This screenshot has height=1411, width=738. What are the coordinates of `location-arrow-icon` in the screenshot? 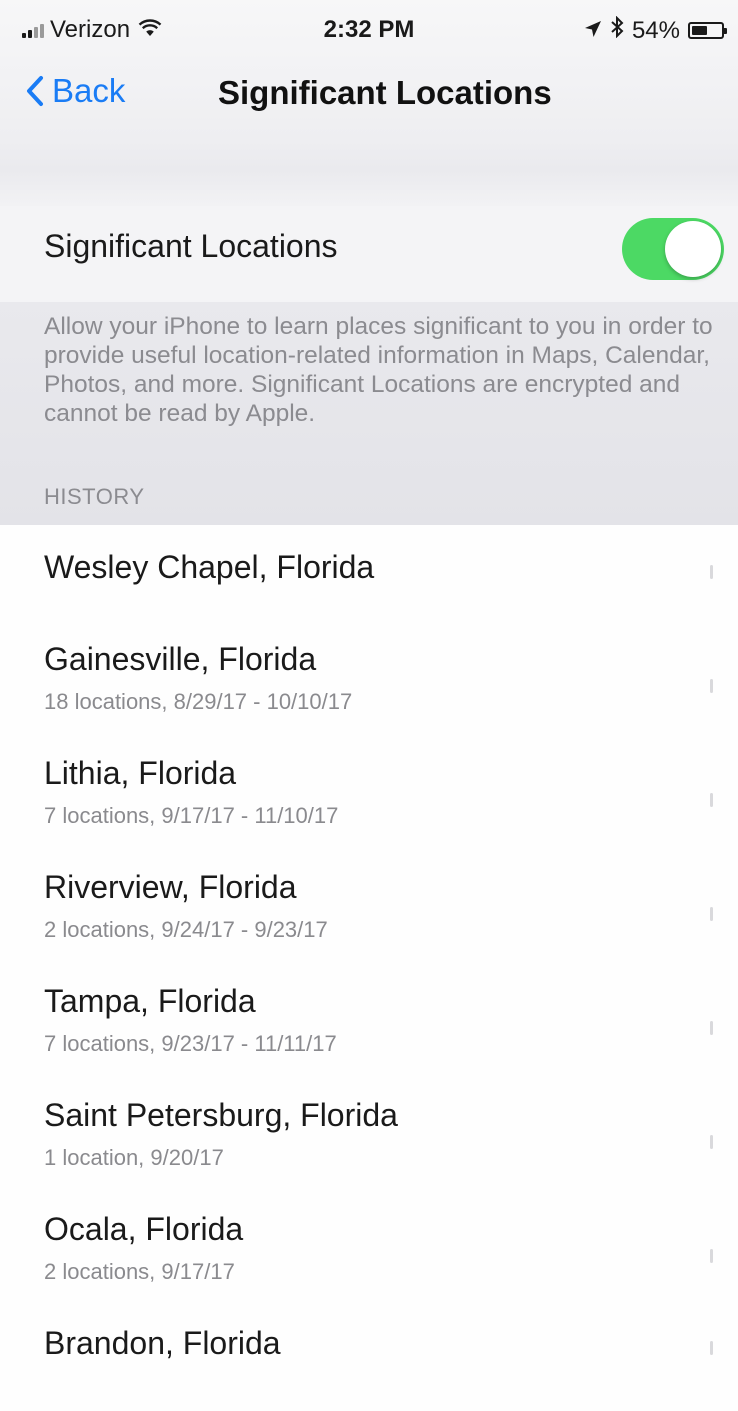 It's located at (593, 31).